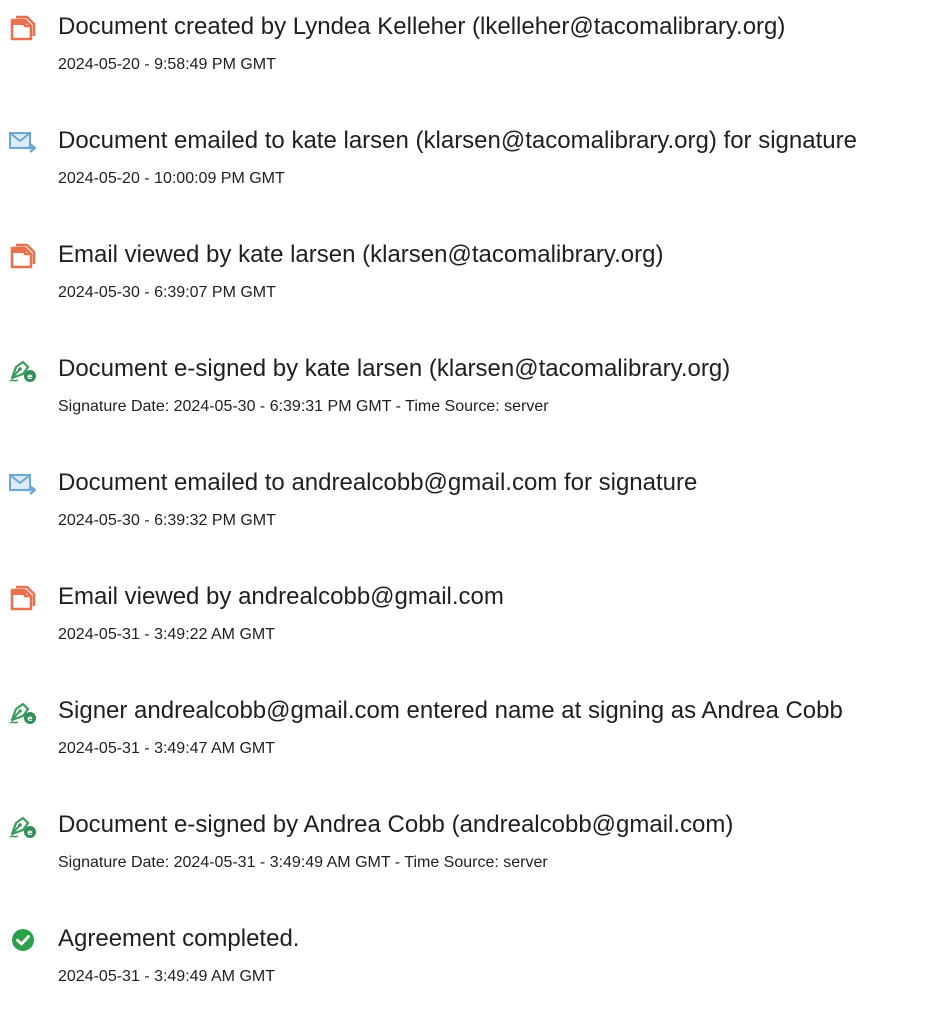 The height and width of the screenshot is (1014, 948). Describe the element at coordinates (23, 28) in the screenshot. I see `document-created-icon` at that location.